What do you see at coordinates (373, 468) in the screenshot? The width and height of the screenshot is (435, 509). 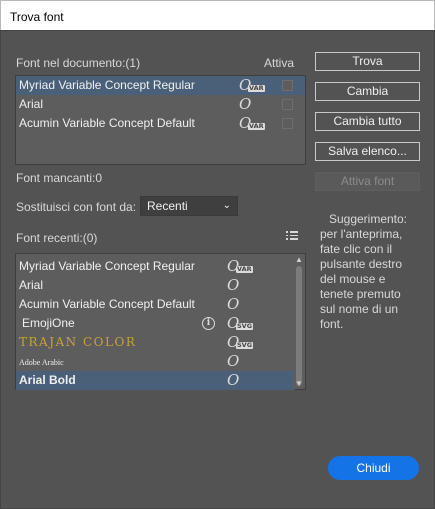 I see `close-button: Chiudi` at bounding box center [373, 468].